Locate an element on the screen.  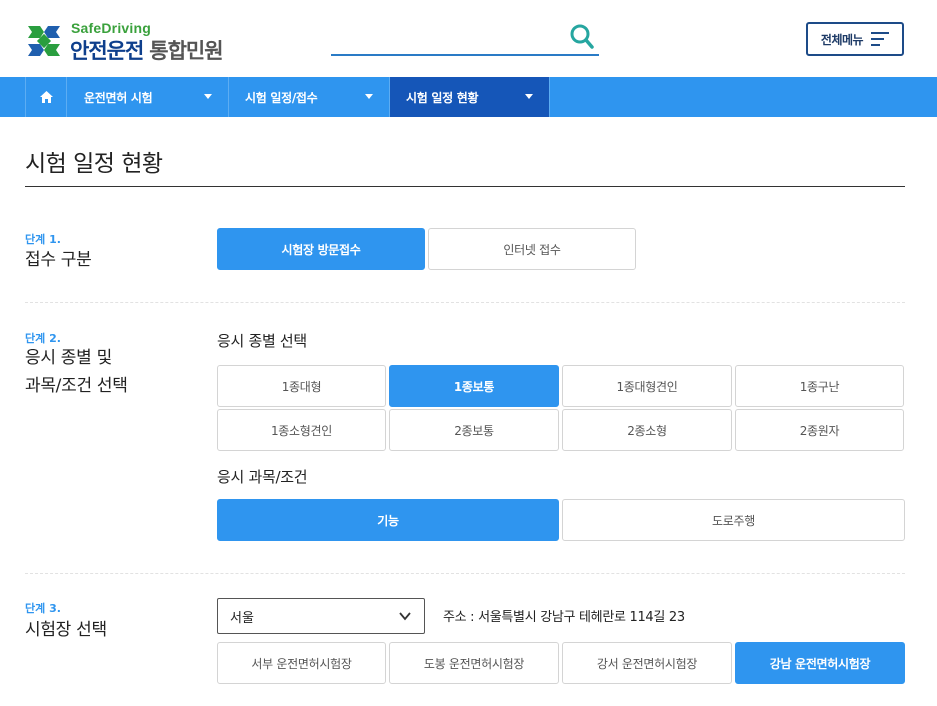
visit-registration-button: 시험장 방문접수 is located at coordinates (321, 249).